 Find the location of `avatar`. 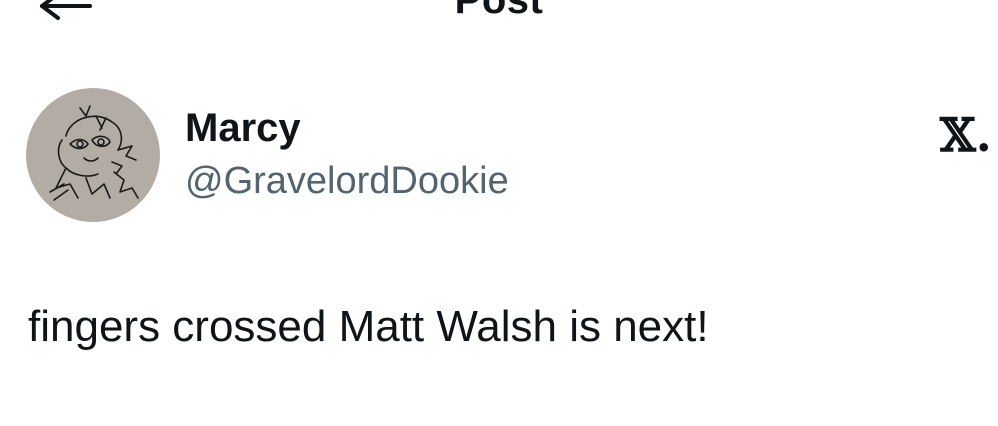

avatar is located at coordinates (93, 155).